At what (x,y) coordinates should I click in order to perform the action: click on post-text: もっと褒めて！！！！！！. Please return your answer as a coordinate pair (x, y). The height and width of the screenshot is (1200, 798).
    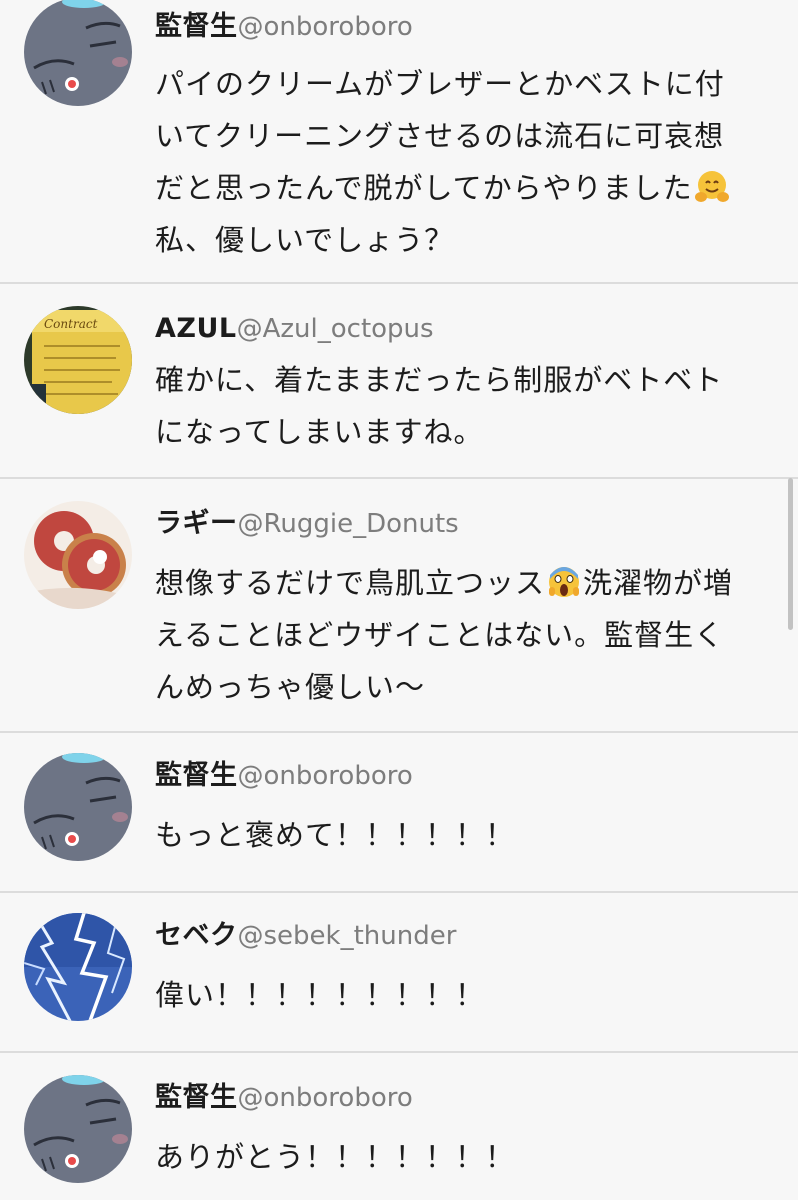
    Looking at the image, I should click on (460, 835).